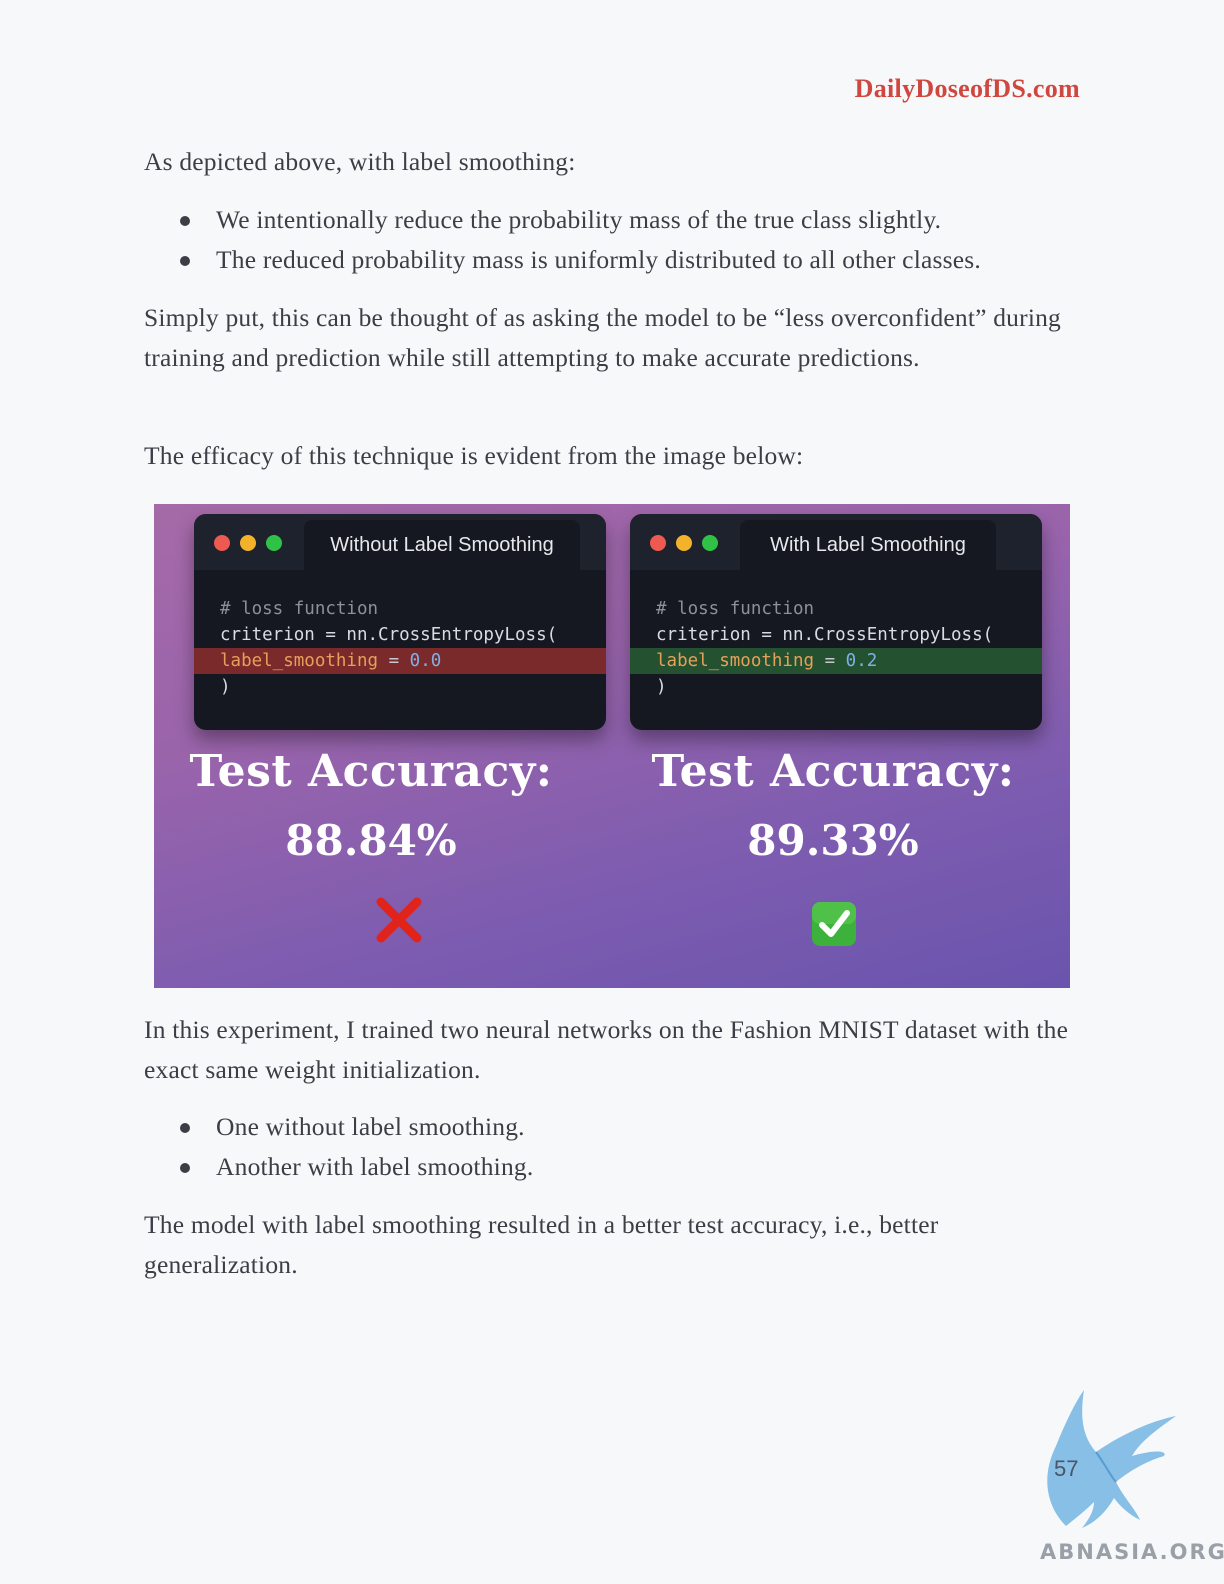 The width and height of the screenshot is (1224, 1584). What do you see at coordinates (442, 545) in the screenshot?
I see `window-tab-title: Without Label Smoothing` at bounding box center [442, 545].